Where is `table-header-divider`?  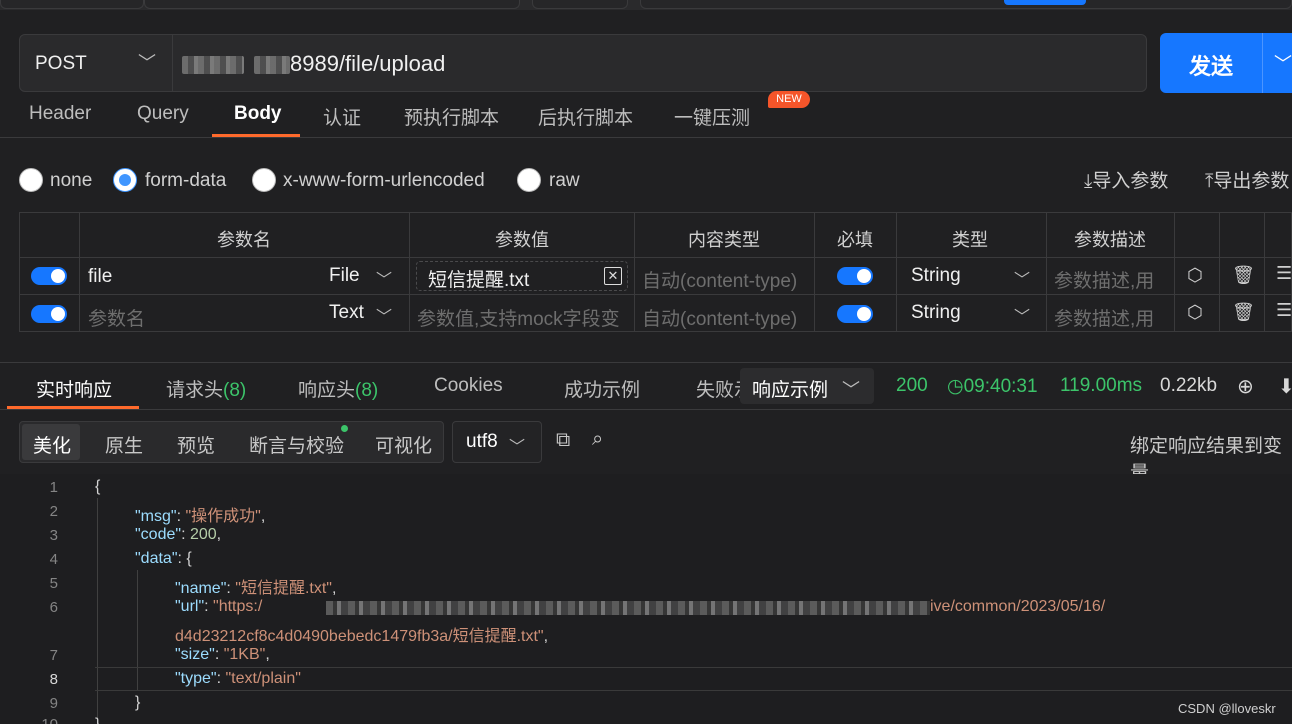
table-header-divider is located at coordinates (655, 257).